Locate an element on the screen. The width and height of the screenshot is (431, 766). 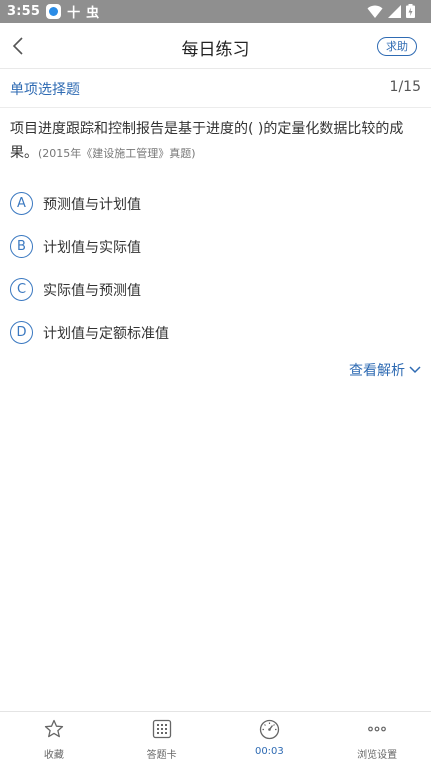
signal-icon is located at coordinates (394, 11).